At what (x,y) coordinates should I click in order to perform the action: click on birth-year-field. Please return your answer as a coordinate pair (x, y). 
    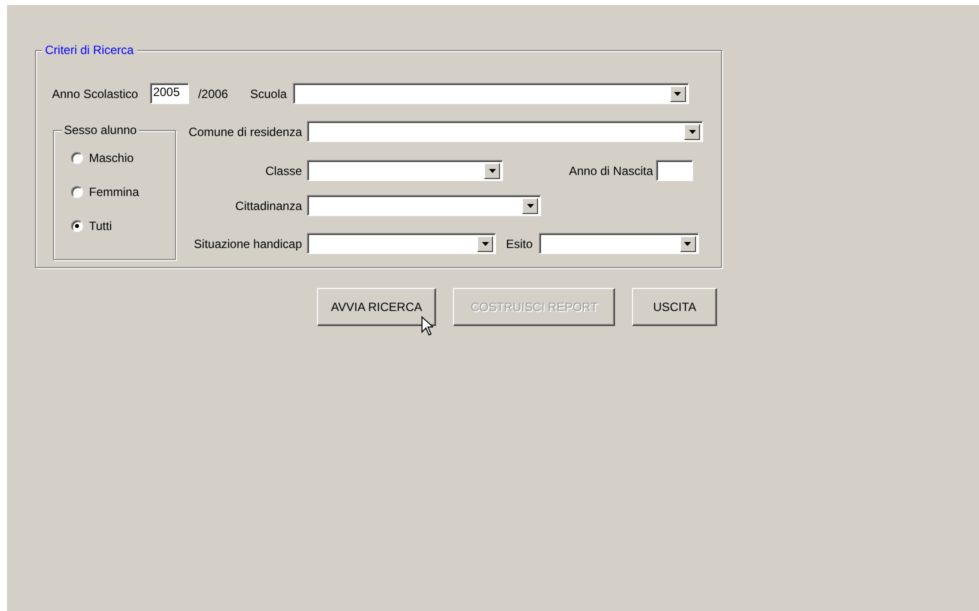
    Looking at the image, I should click on (675, 170).